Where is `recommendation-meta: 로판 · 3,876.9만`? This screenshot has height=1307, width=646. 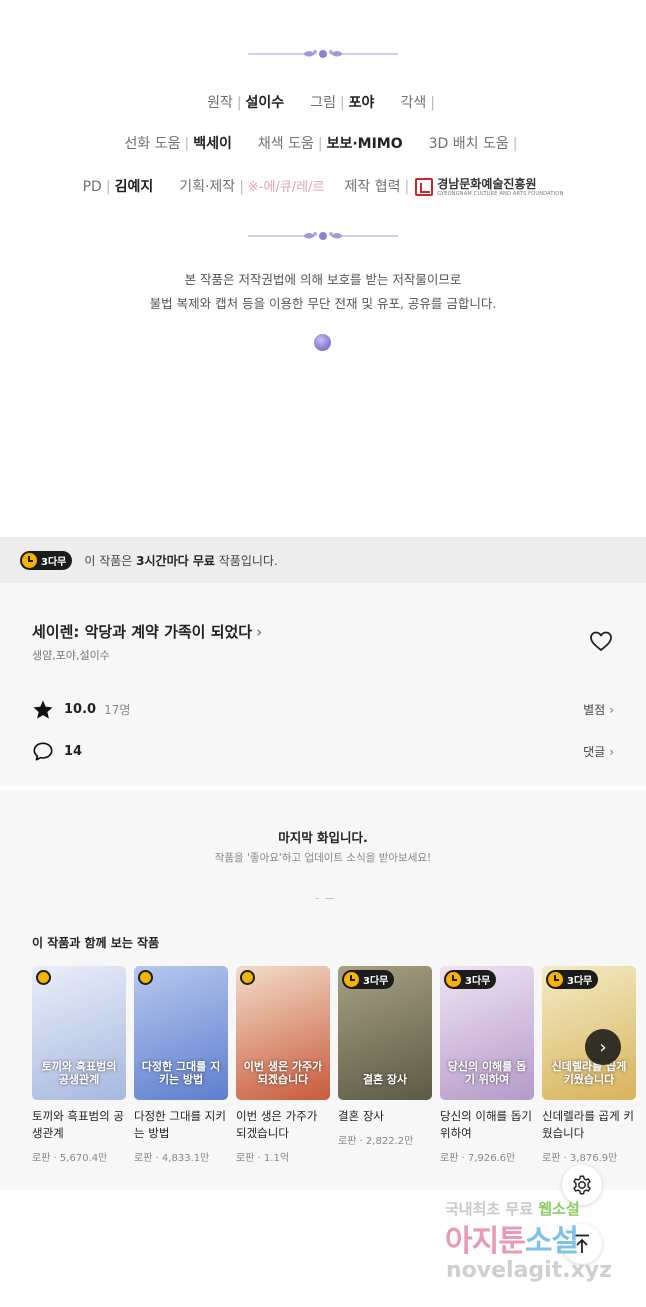 recommendation-meta: 로판 · 3,876.9만 is located at coordinates (580, 1158).